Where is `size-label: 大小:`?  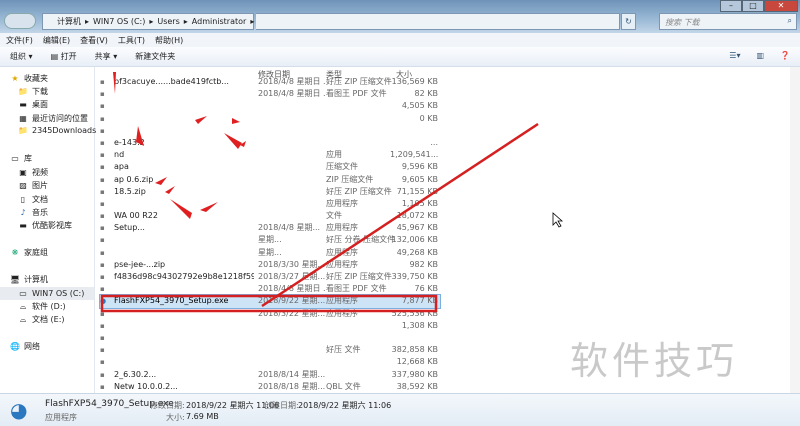 size-label: 大小: is located at coordinates (175, 417).